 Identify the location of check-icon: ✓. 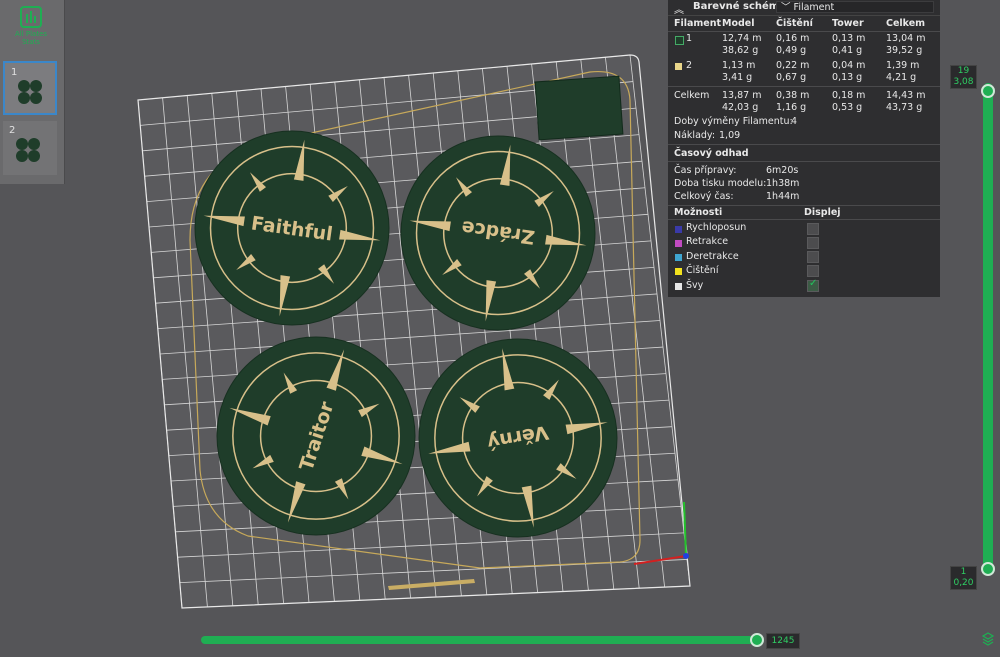
(813, 283).